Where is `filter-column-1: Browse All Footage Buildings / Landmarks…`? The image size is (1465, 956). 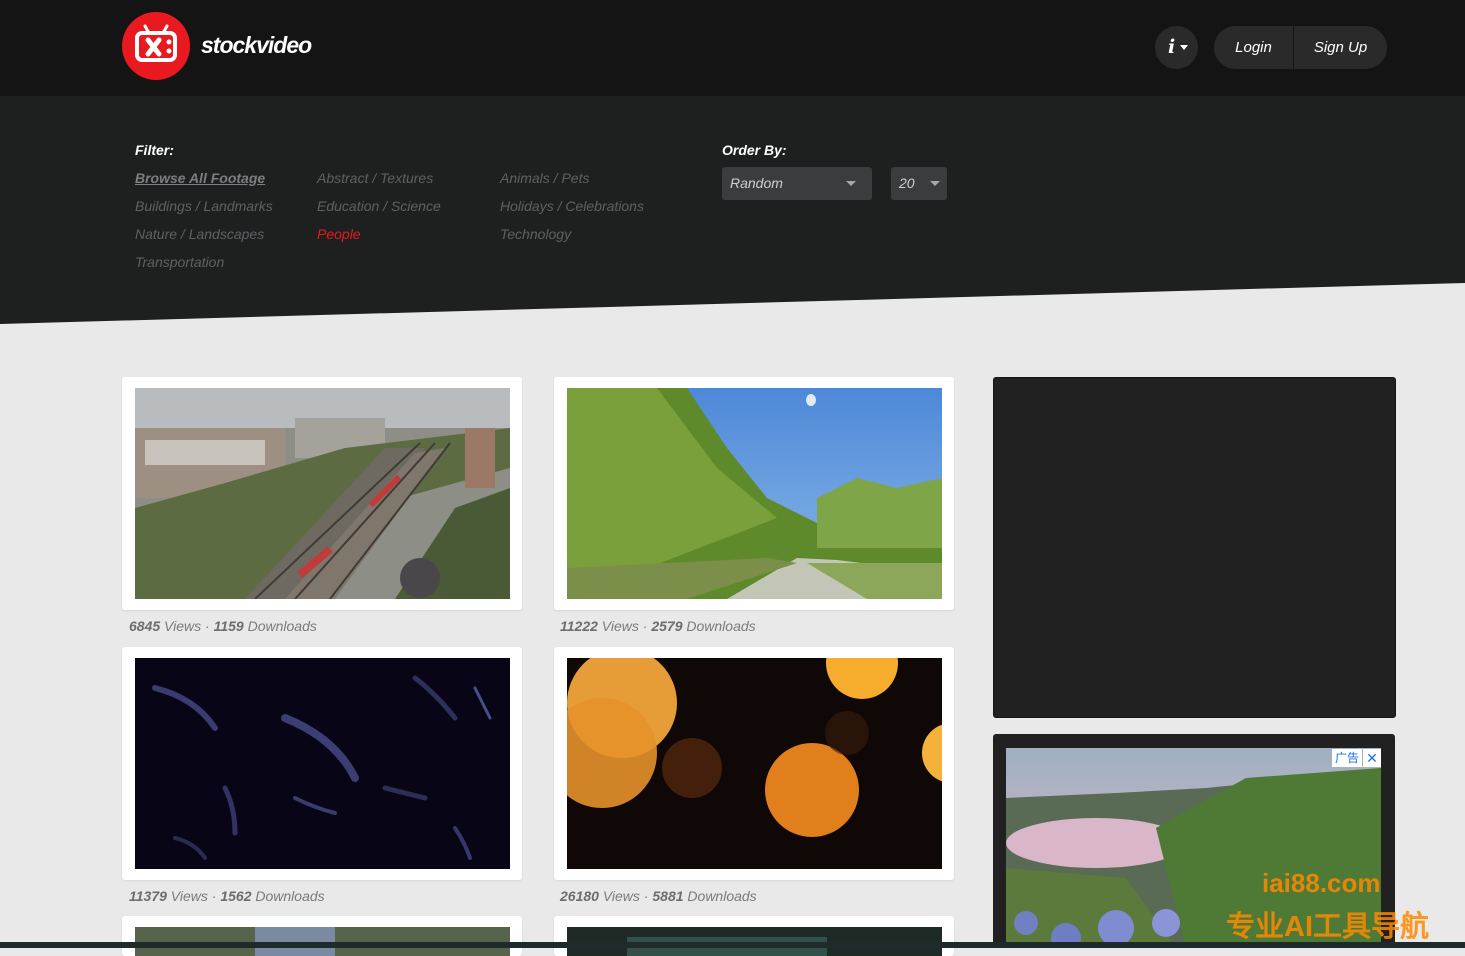 filter-column-1: Browse All Footage Buildings / Landmarks… is located at coordinates (204, 222).